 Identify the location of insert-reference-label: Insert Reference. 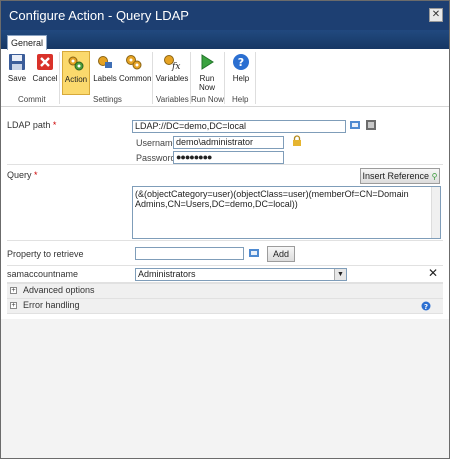
(396, 176).